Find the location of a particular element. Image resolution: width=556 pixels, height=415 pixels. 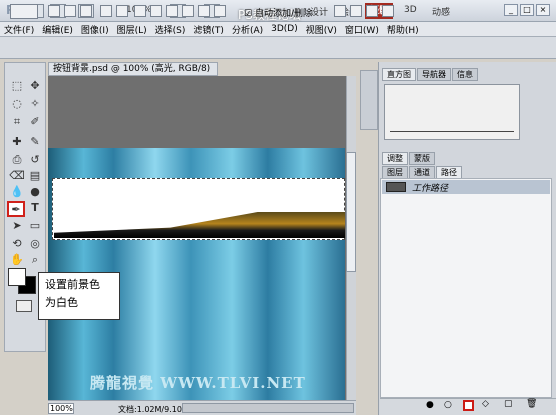

foreground-color-swatch is located at coordinates (17, 277).